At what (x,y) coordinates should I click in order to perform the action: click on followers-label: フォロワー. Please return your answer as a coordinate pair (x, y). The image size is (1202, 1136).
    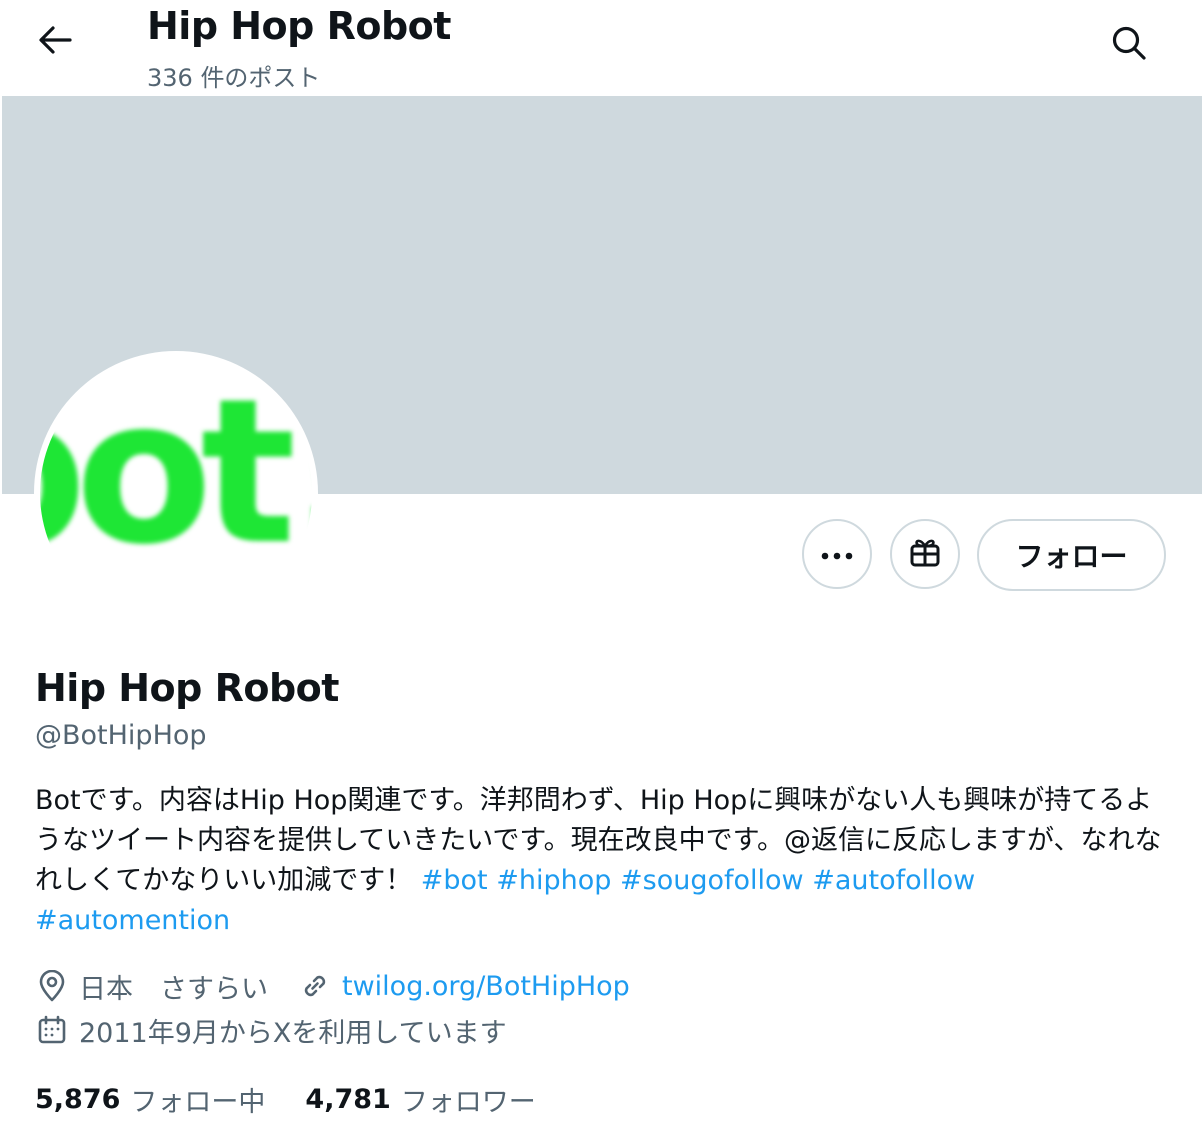
    Looking at the image, I should click on (468, 1102).